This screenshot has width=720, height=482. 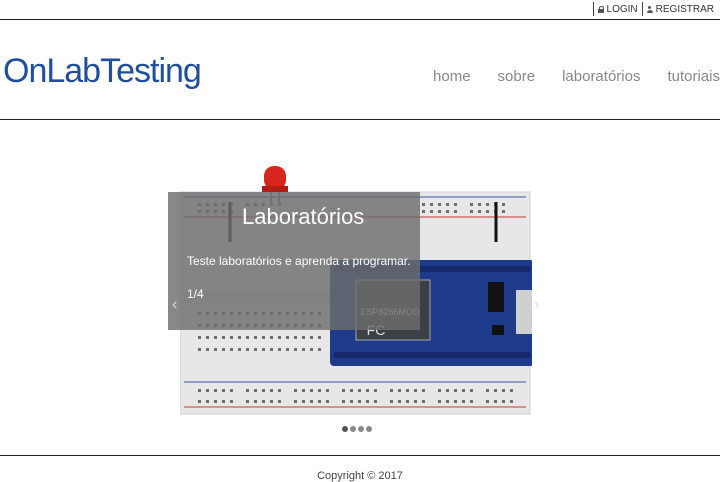 What do you see at coordinates (174, 305) in the screenshot?
I see `chevron-left-icon: ‹` at bounding box center [174, 305].